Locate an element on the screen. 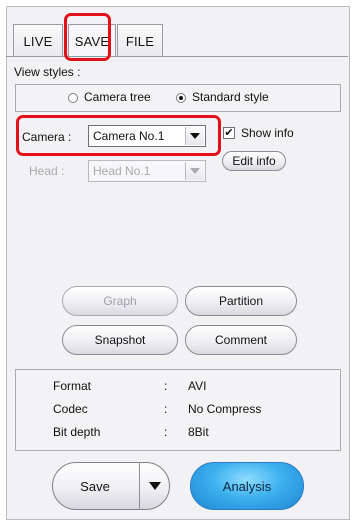 The height and width of the screenshot is (521, 354). head-select: Head No.1 is located at coordinates (147, 171).